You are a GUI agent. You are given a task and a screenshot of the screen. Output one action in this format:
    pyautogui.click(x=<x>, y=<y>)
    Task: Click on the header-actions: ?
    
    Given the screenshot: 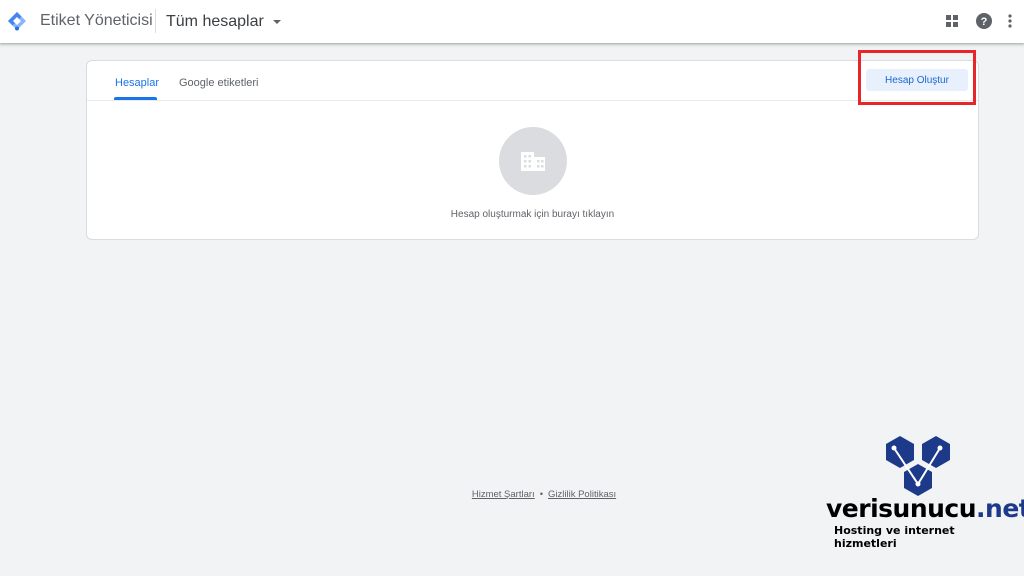 What is the action you would take?
    pyautogui.click(x=978, y=21)
    